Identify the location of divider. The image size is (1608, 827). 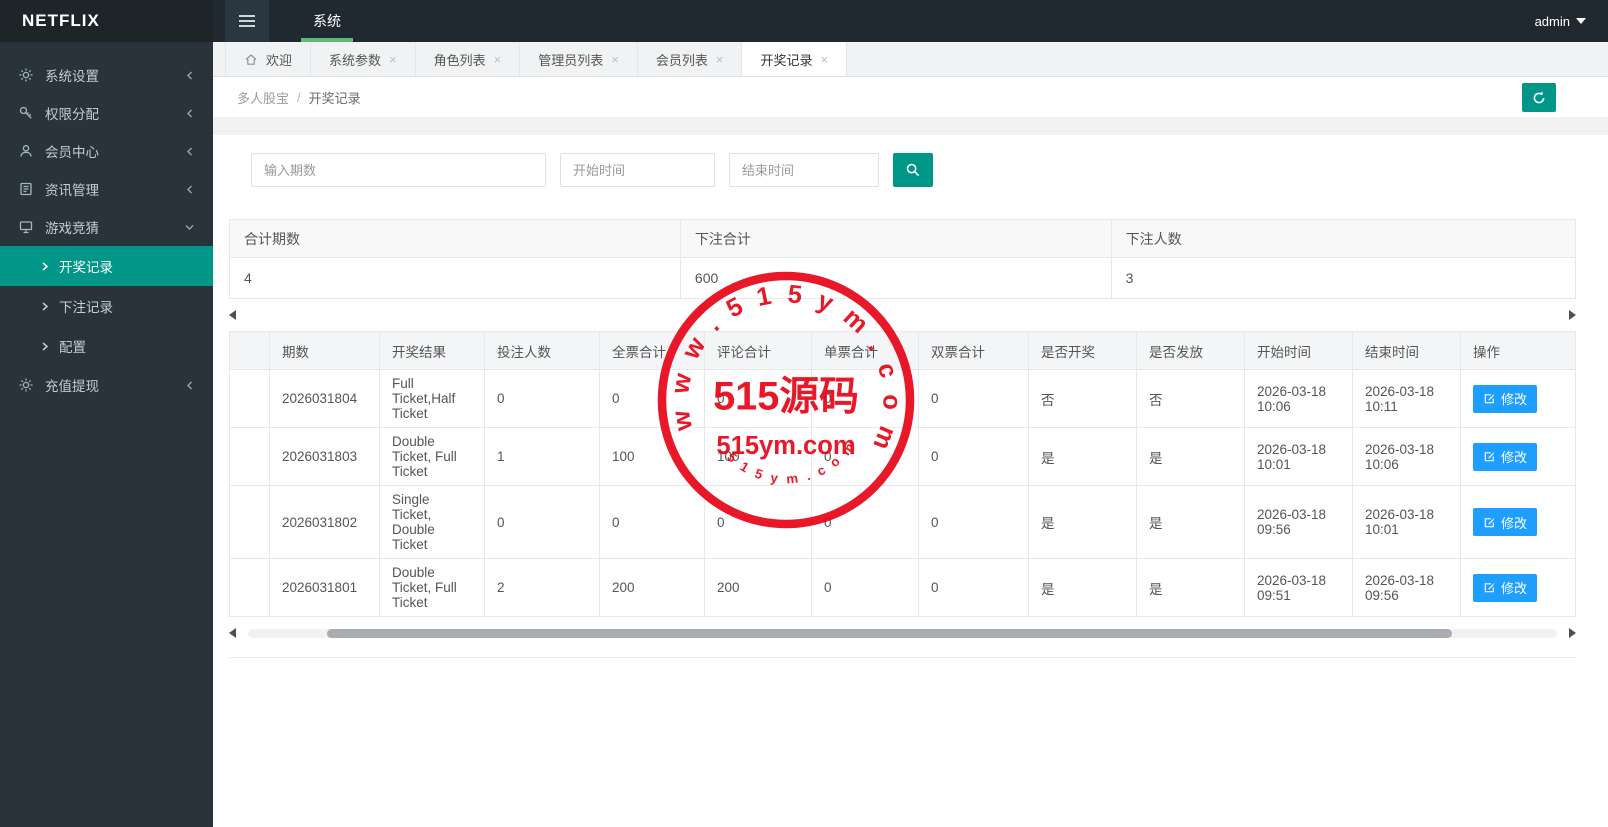
(902, 657).